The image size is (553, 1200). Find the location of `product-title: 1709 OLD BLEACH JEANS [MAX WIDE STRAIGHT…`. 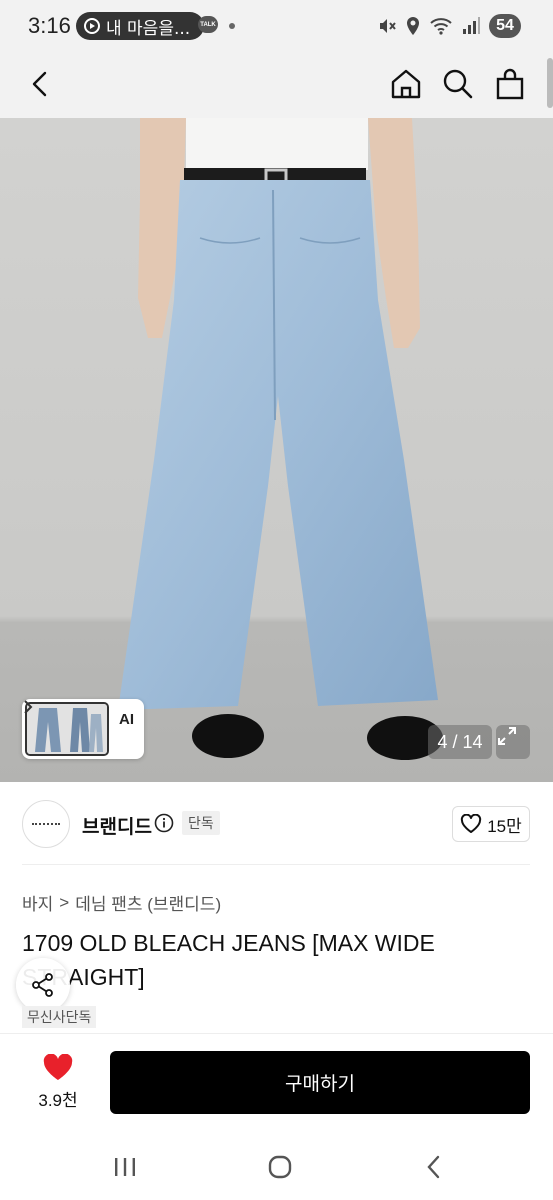

product-title: 1709 OLD BLEACH JEANS [MAX WIDE STRAIGHT… is located at coordinates (228, 960).